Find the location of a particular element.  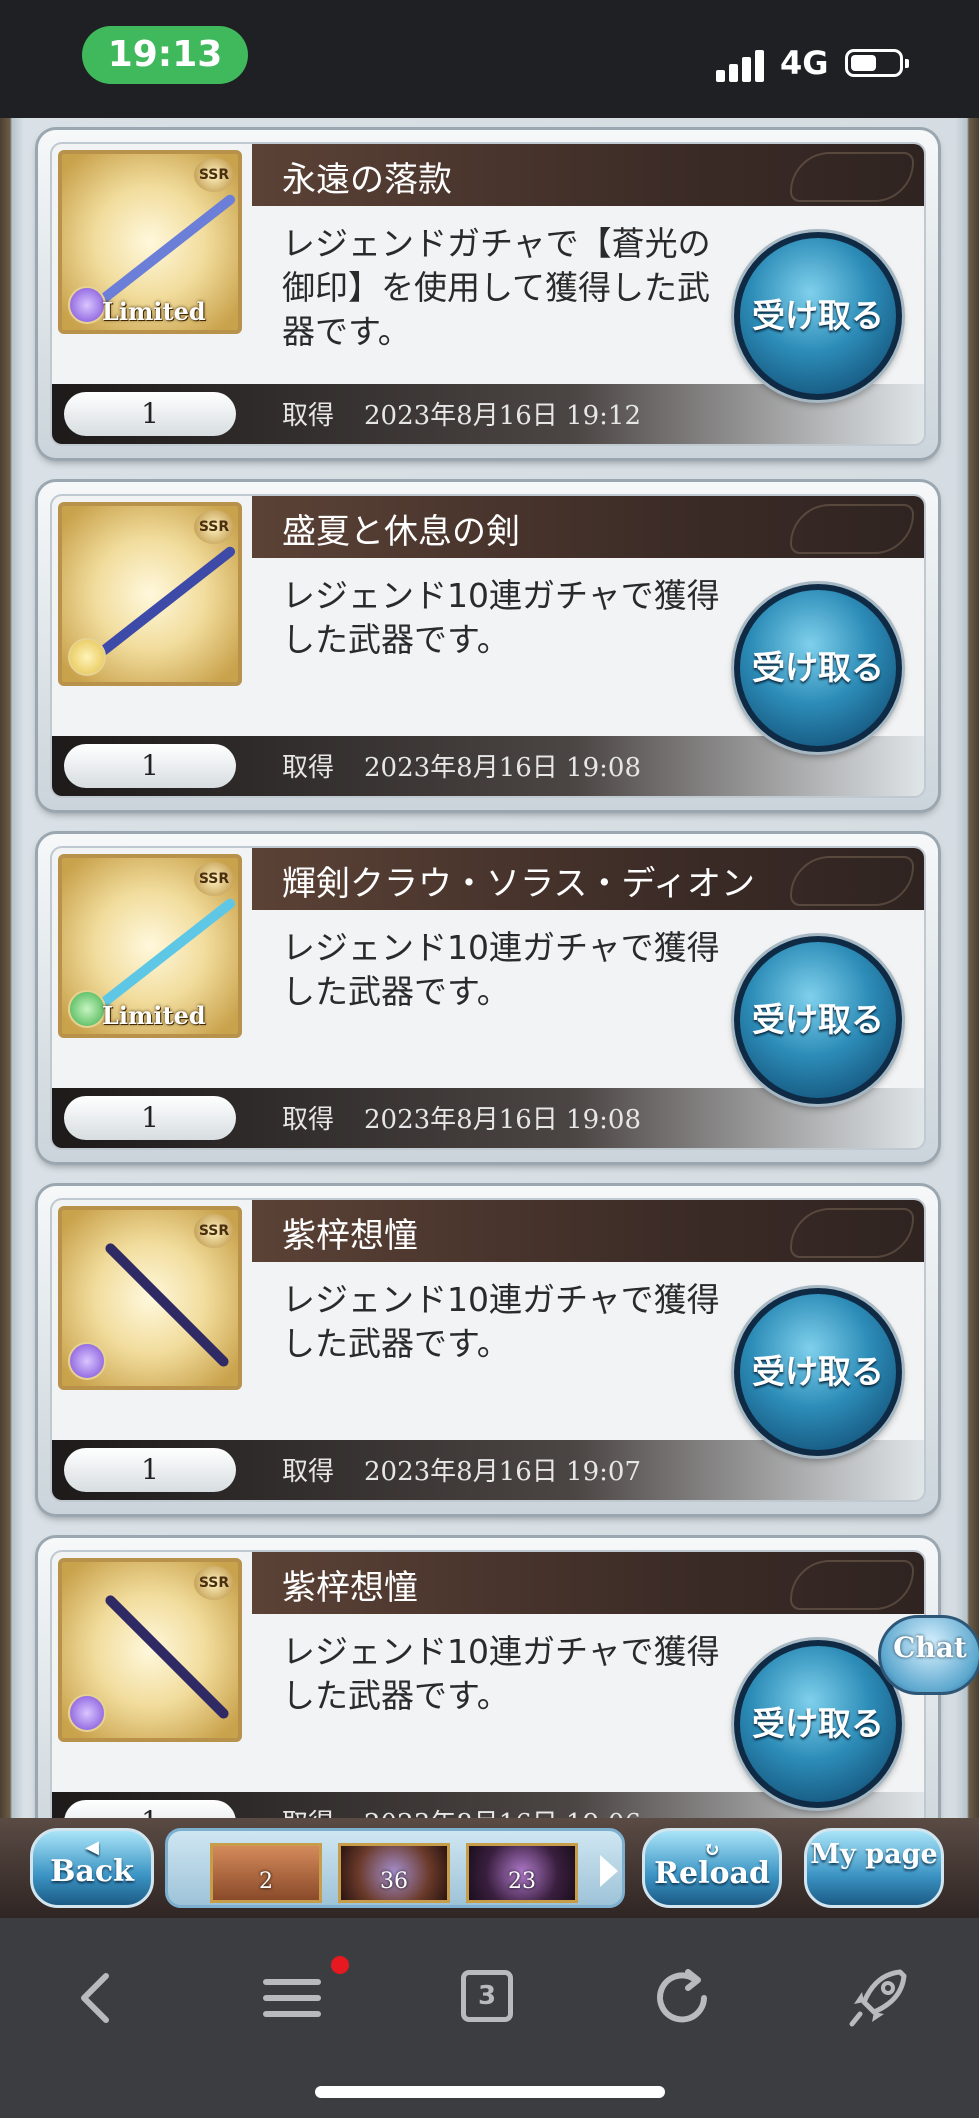

signal-icon is located at coordinates (741, 65).